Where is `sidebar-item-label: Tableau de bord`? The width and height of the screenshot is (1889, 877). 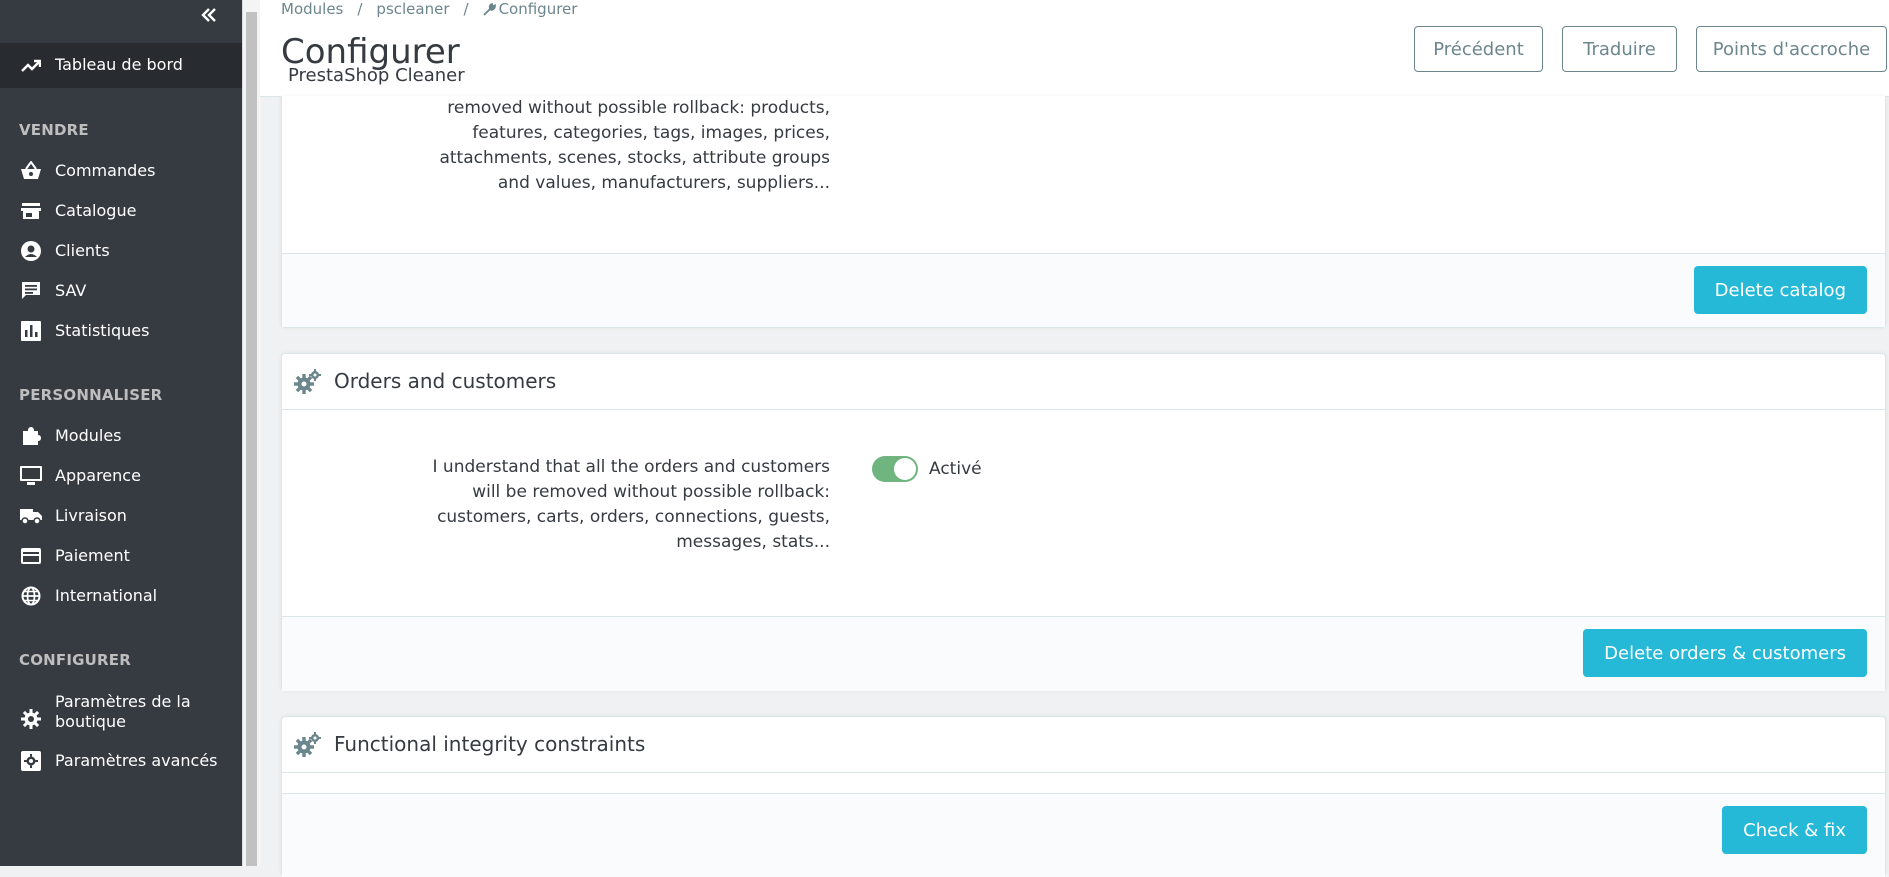
sidebar-item-label: Tableau de bord is located at coordinates (119, 64).